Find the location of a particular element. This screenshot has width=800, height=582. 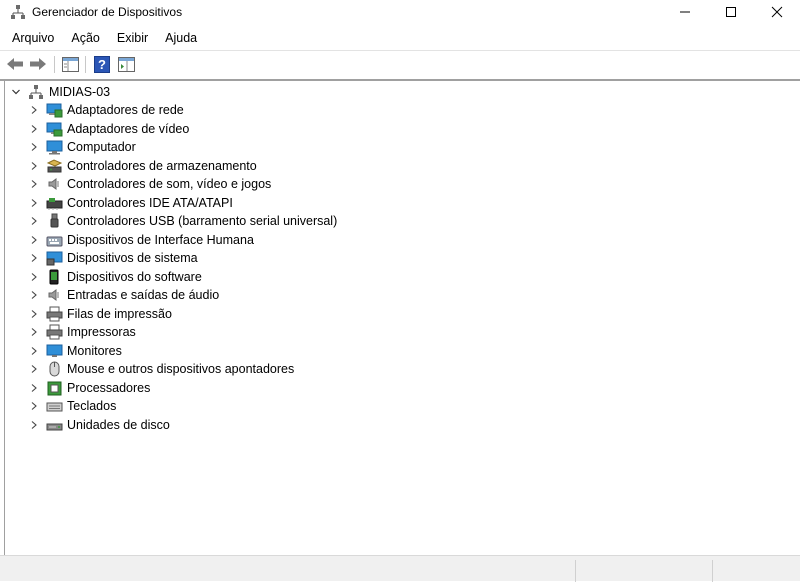

tree-root: MIDIAS-03 is located at coordinates (395, 92).